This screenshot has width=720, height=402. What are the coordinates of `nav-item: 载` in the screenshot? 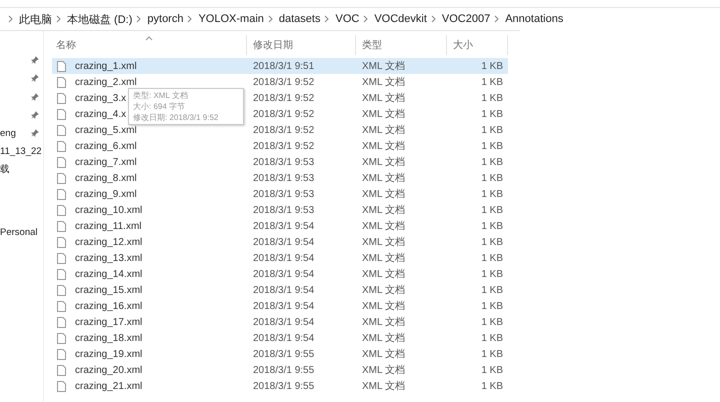 It's located at (5, 169).